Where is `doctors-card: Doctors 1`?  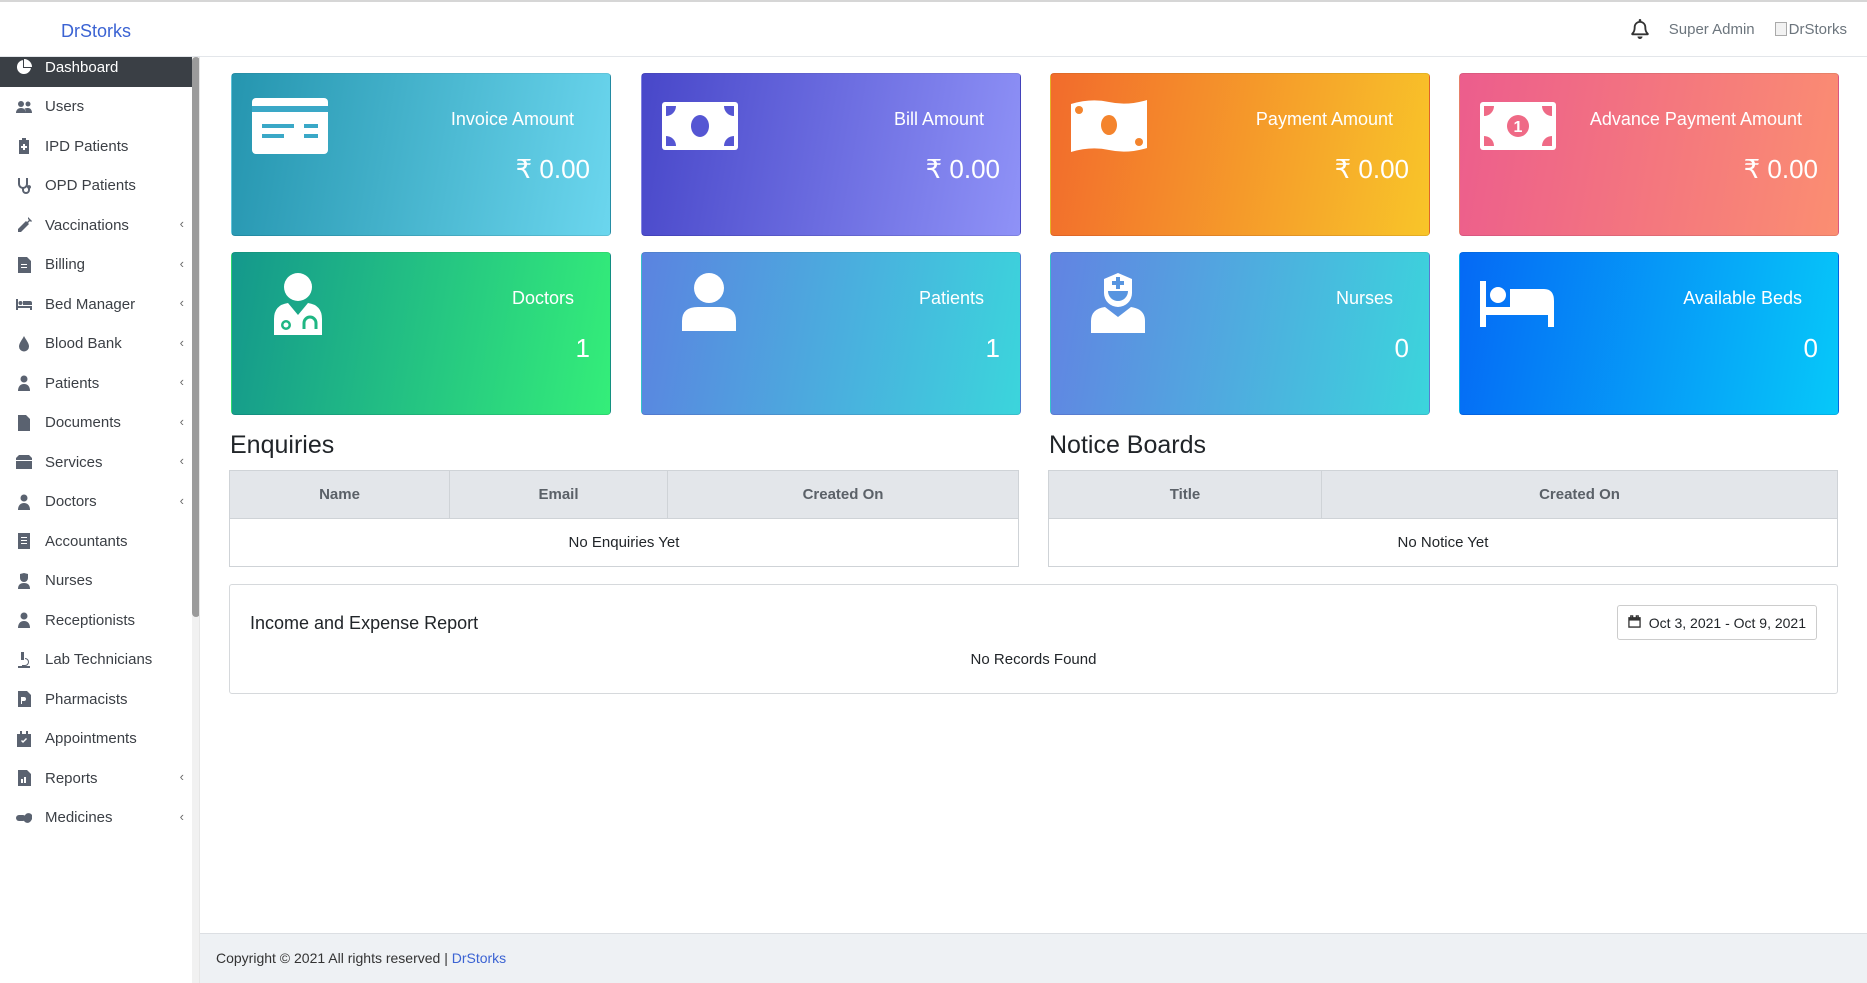
doctors-card: Doctors 1 is located at coordinates (421, 333).